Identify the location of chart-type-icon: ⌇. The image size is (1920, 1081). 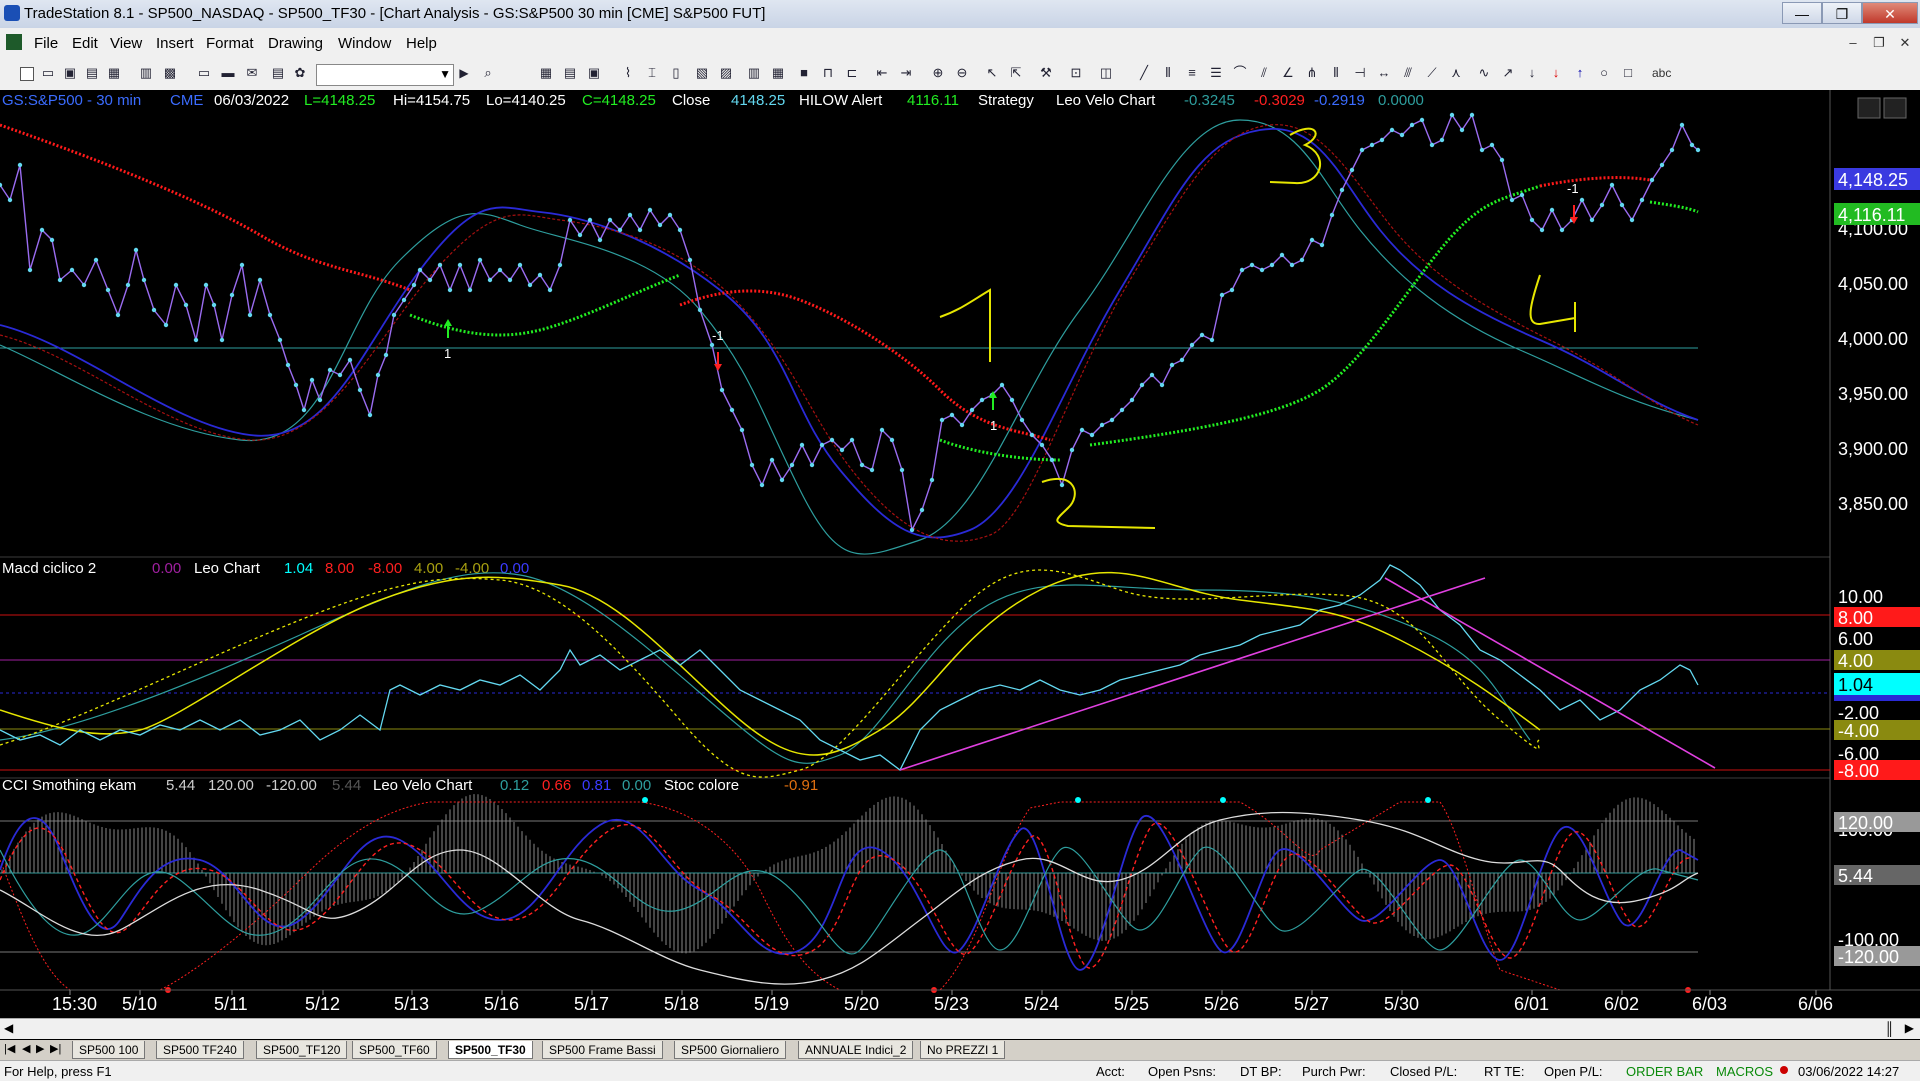
(628, 73).